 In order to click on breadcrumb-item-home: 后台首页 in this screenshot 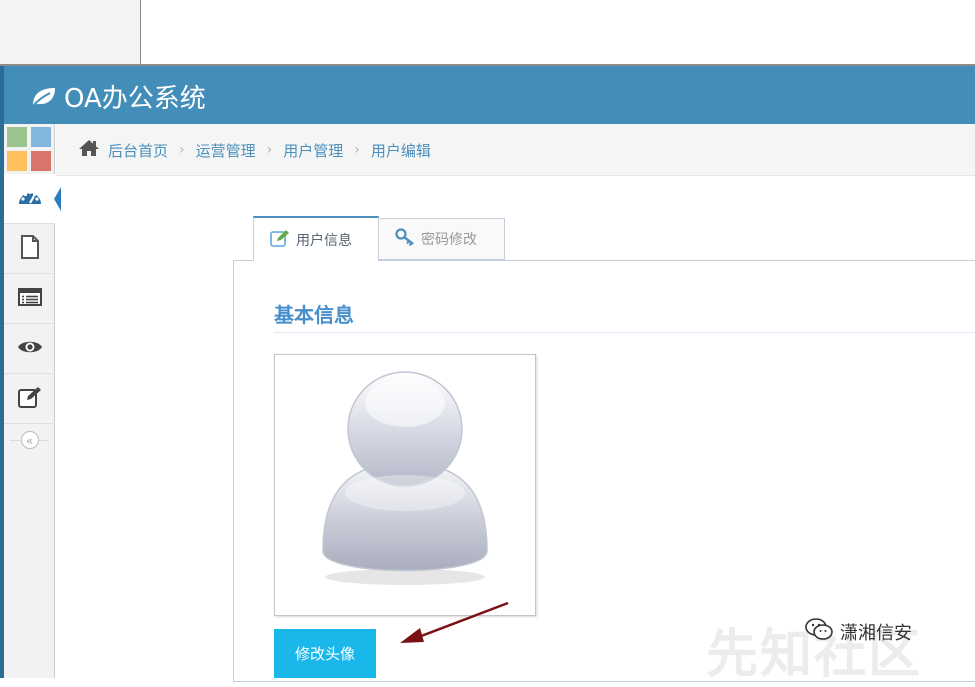, I will do `click(138, 150)`.